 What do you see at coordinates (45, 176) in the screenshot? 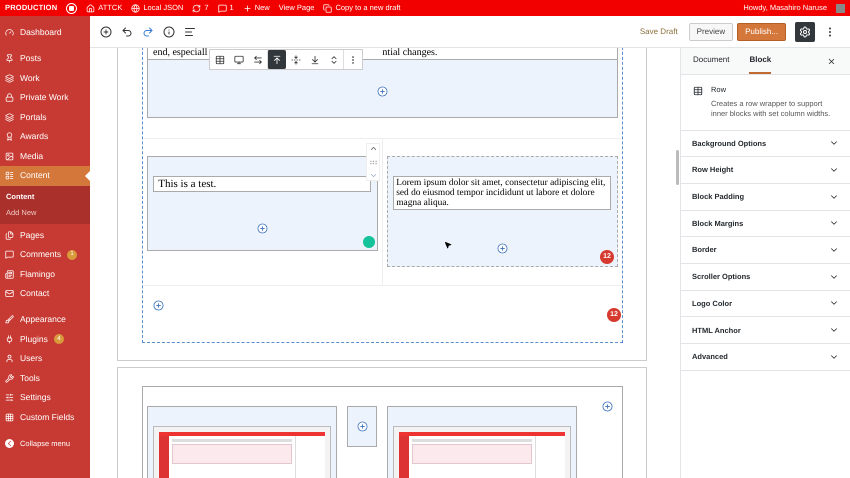
I see `sidebar-item: Content` at bounding box center [45, 176].